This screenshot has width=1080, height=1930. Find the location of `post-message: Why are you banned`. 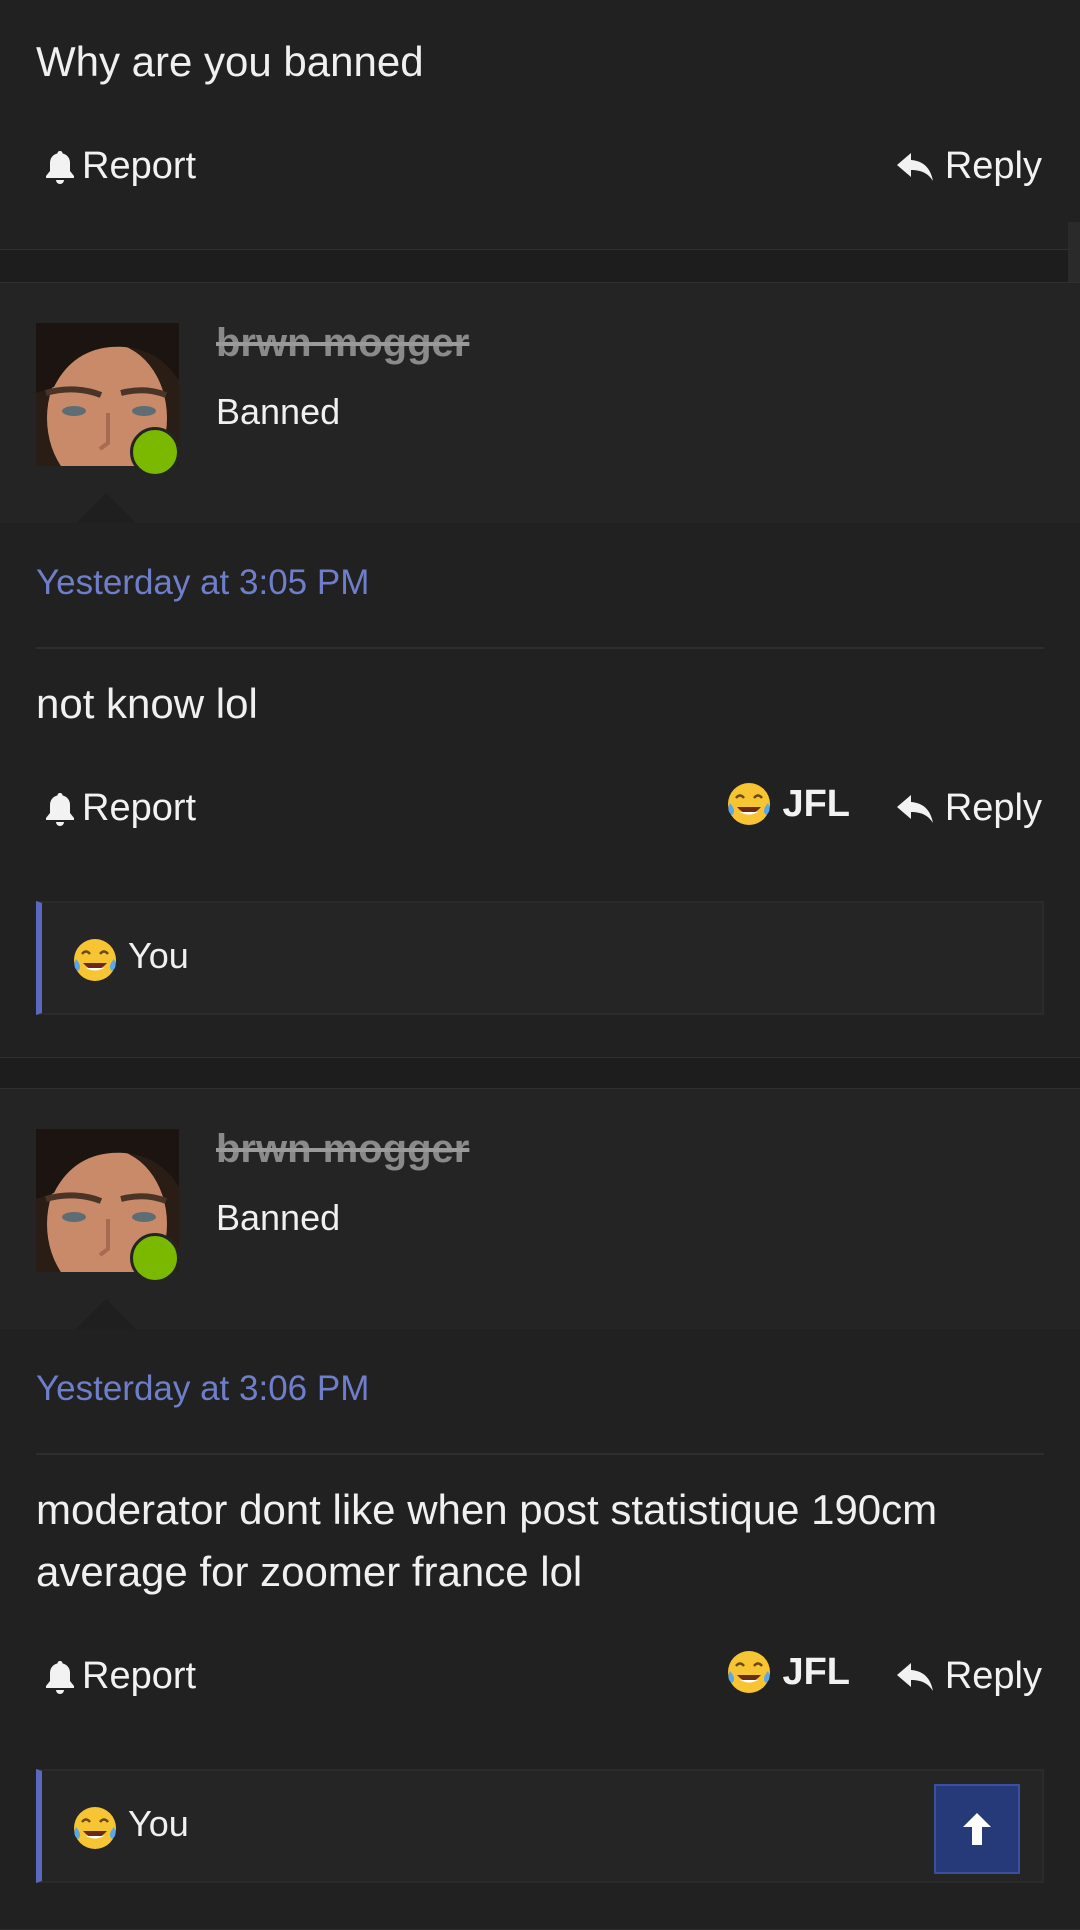

post-message: Why are you banned is located at coordinates (230, 61).